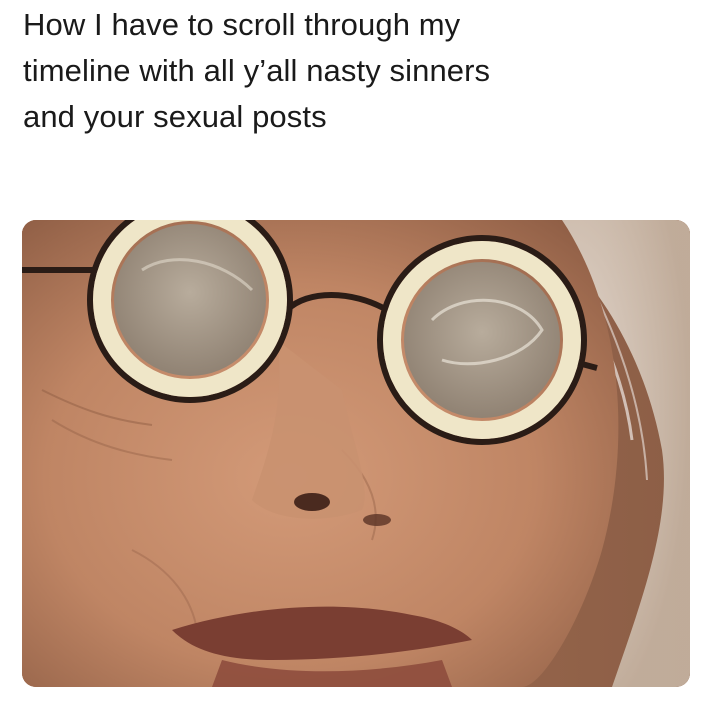 The image size is (720, 723). I want to click on caption-line-2: timeline with all y’all nasty sinners, so click(257, 70).